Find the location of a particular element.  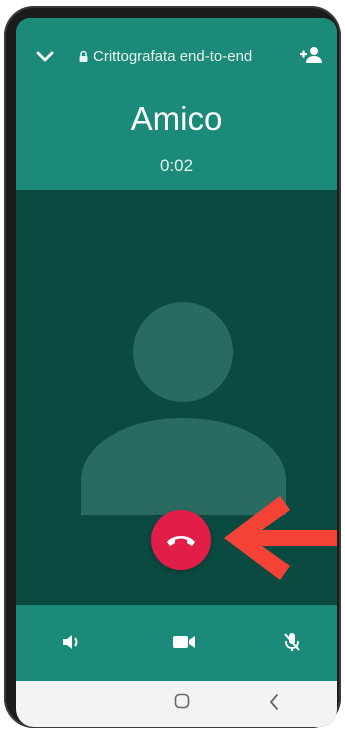

end-call-button is located at coordinates (181, 540).